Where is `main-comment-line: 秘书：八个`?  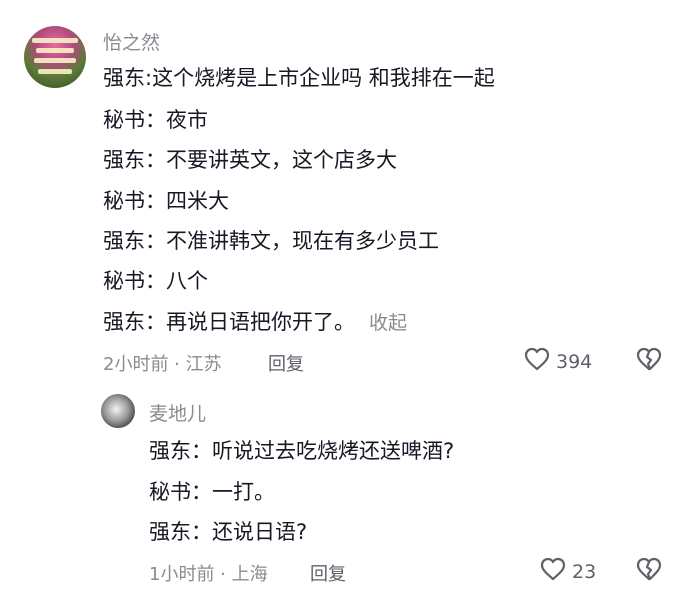 main-comment-line: 秘书：八个 is located at coordinates (155, 281).